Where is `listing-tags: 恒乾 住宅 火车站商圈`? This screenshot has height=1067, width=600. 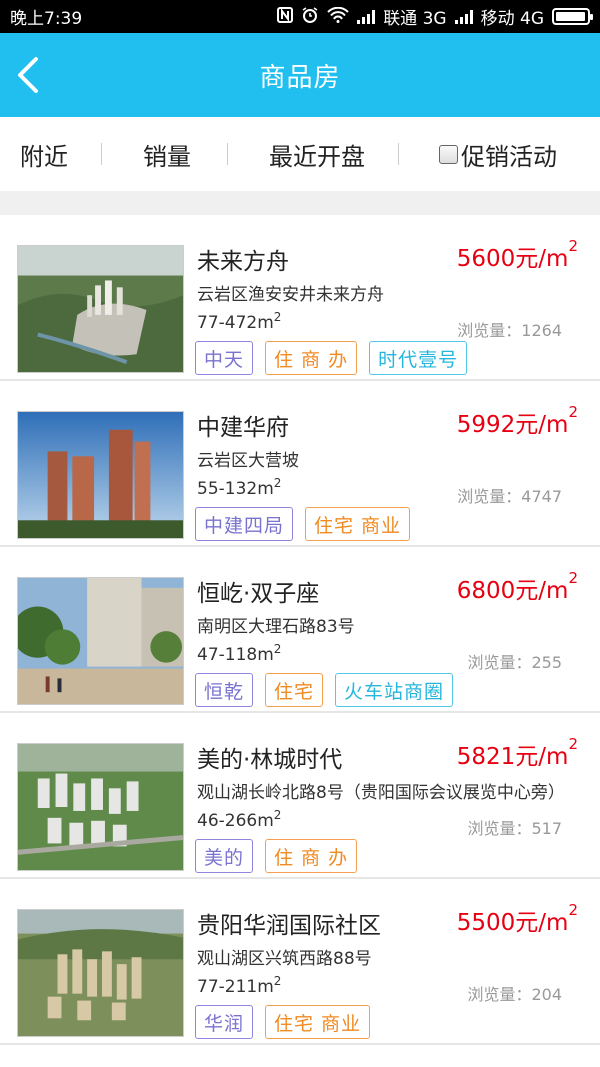
listing-tags: 恒乾 住宅 火车站商圈 is located at coordinates (324, 690).